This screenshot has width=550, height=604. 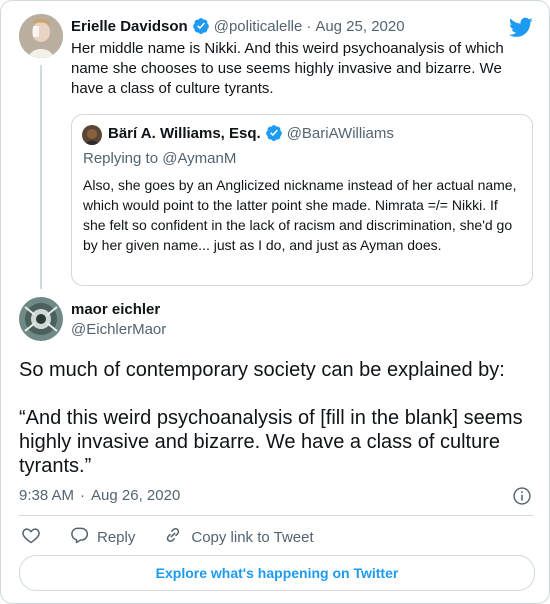 I want to click on twitter-logo-icon, so click(x=521, y=27).